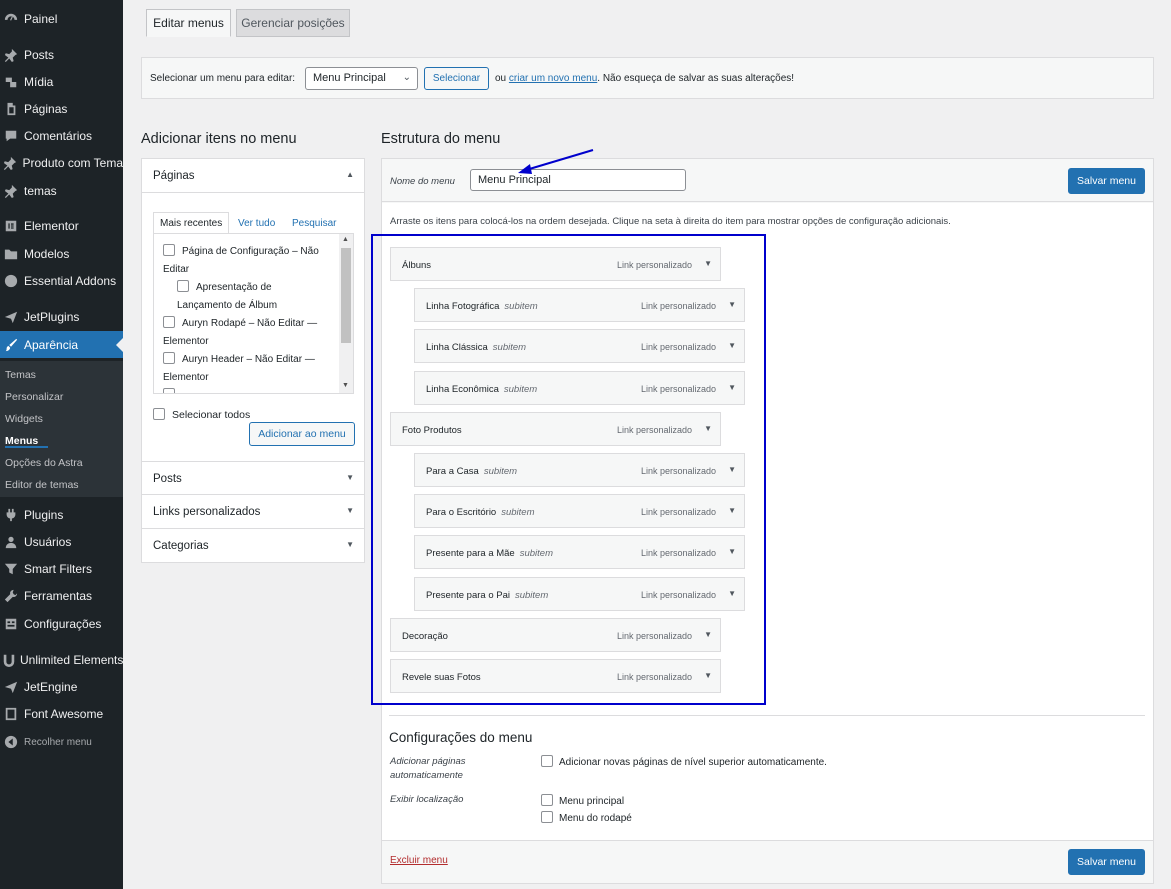 Image resolution: width=1171 pixels, height=889 pixels. Describe the element at coordinates (11, 226) in the screenshot. I see `elementor-icon` at that location.